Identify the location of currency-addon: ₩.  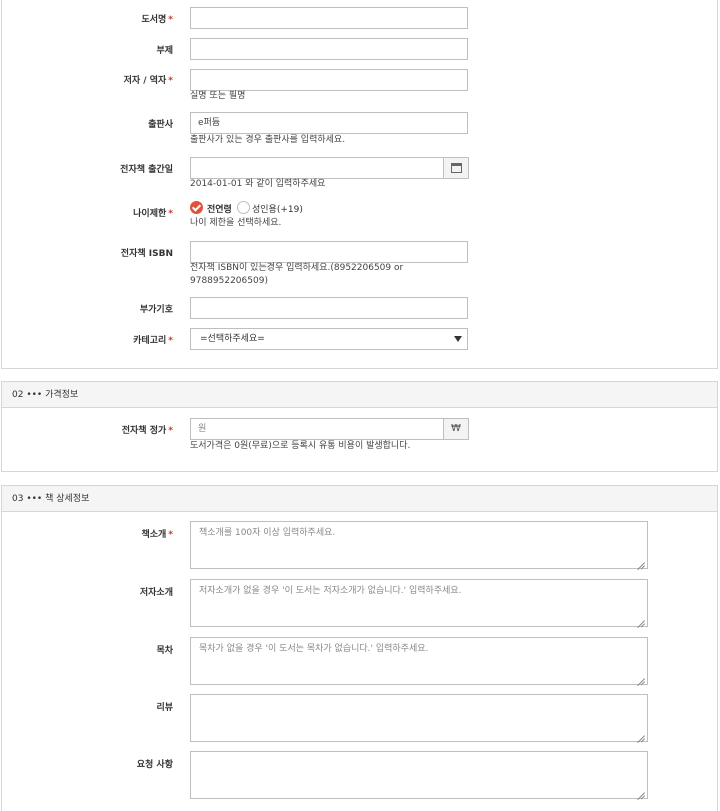
(456, 429).